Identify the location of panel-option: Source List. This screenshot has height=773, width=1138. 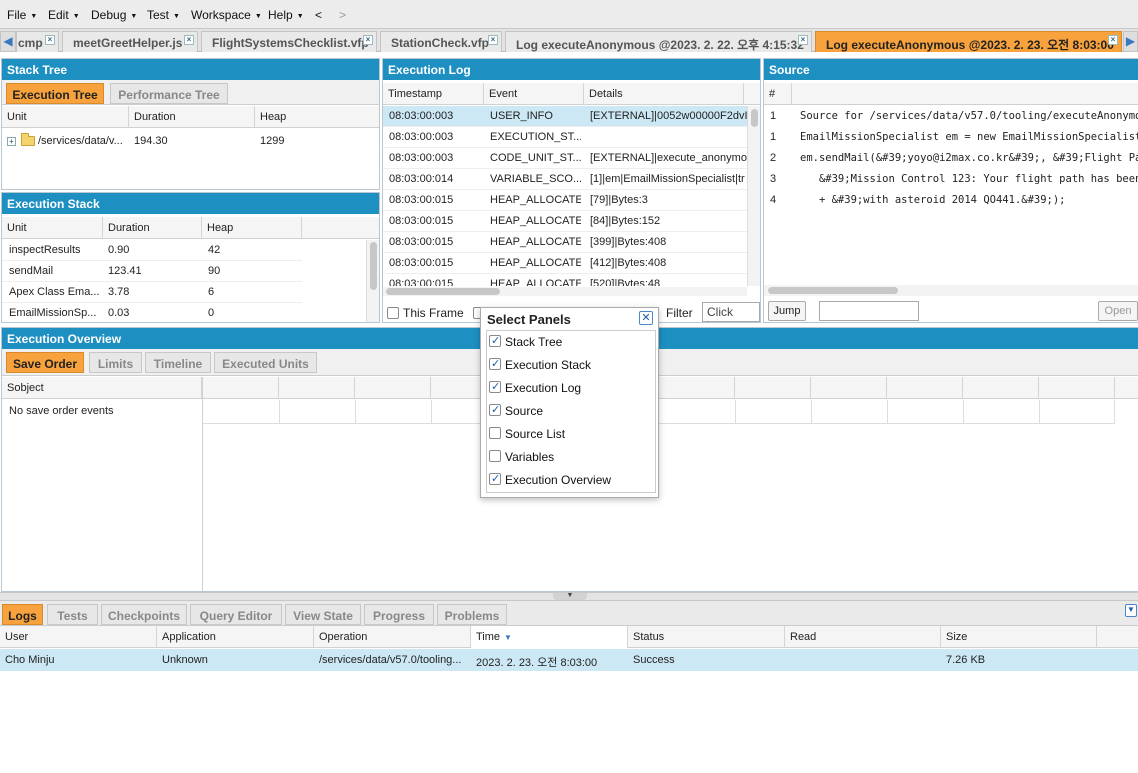
(571, 434).